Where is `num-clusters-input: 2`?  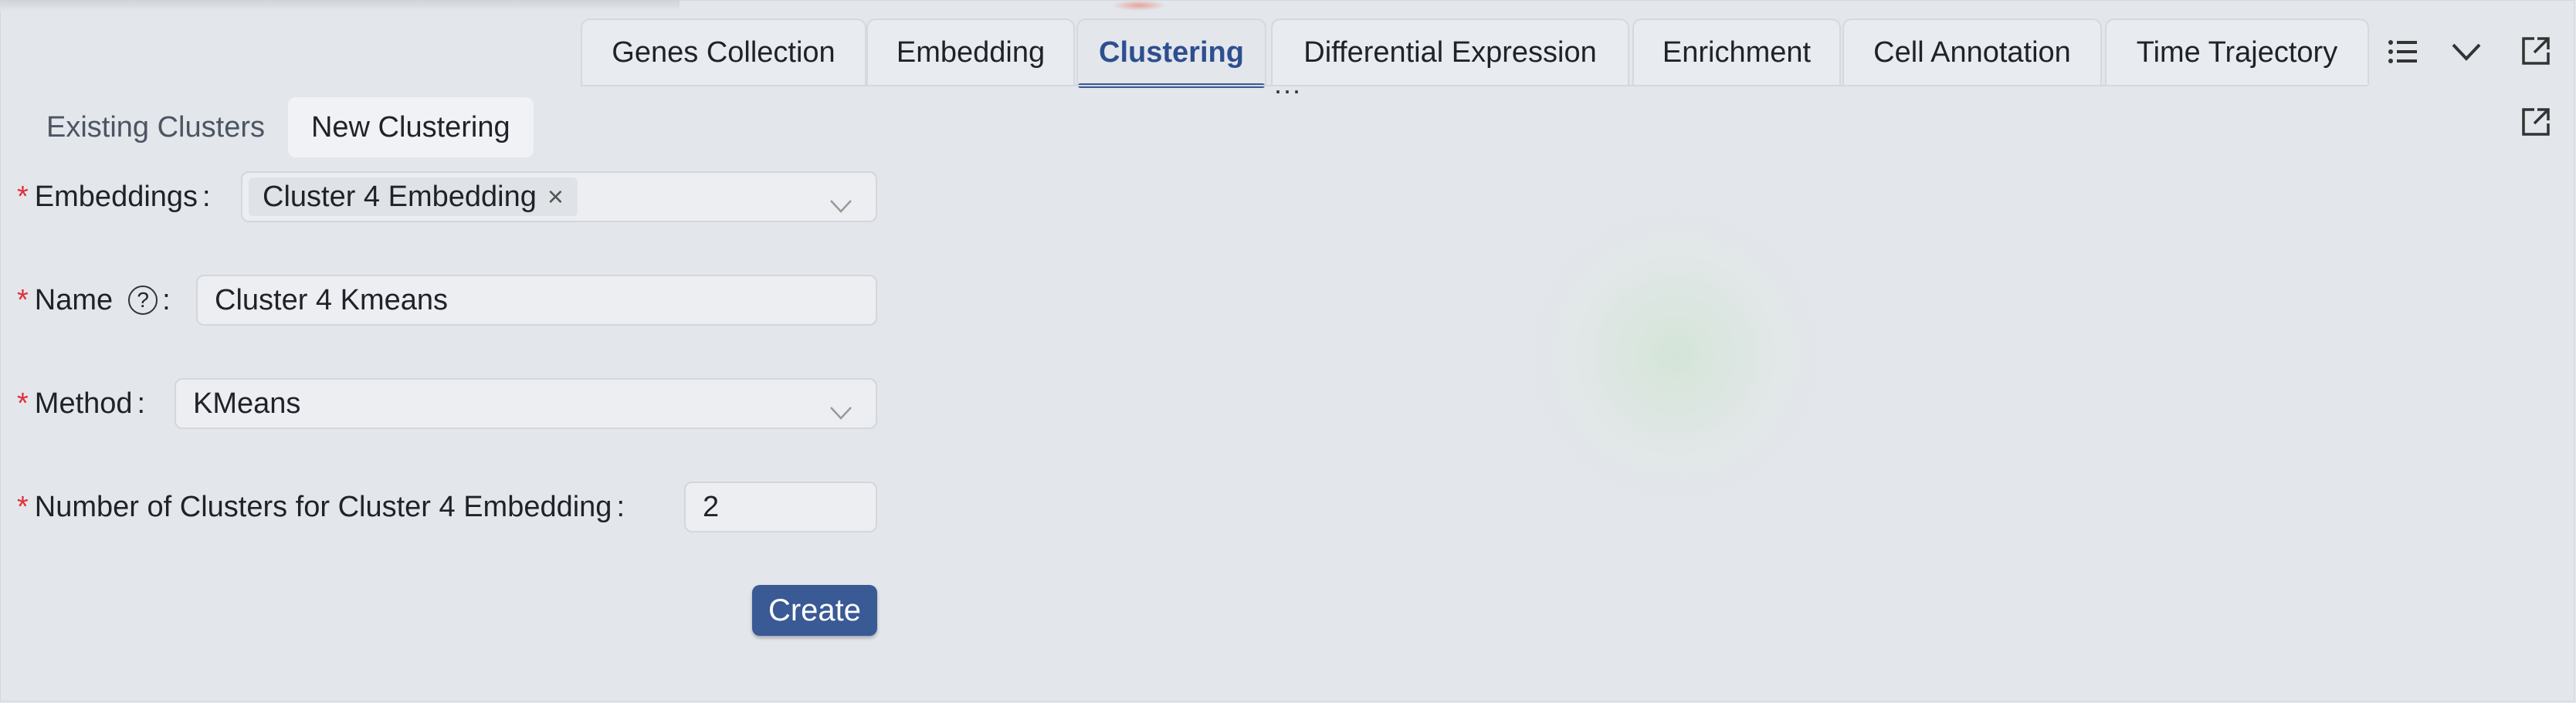 num-clusters-input: 2 is located at coordinates (780, 507).